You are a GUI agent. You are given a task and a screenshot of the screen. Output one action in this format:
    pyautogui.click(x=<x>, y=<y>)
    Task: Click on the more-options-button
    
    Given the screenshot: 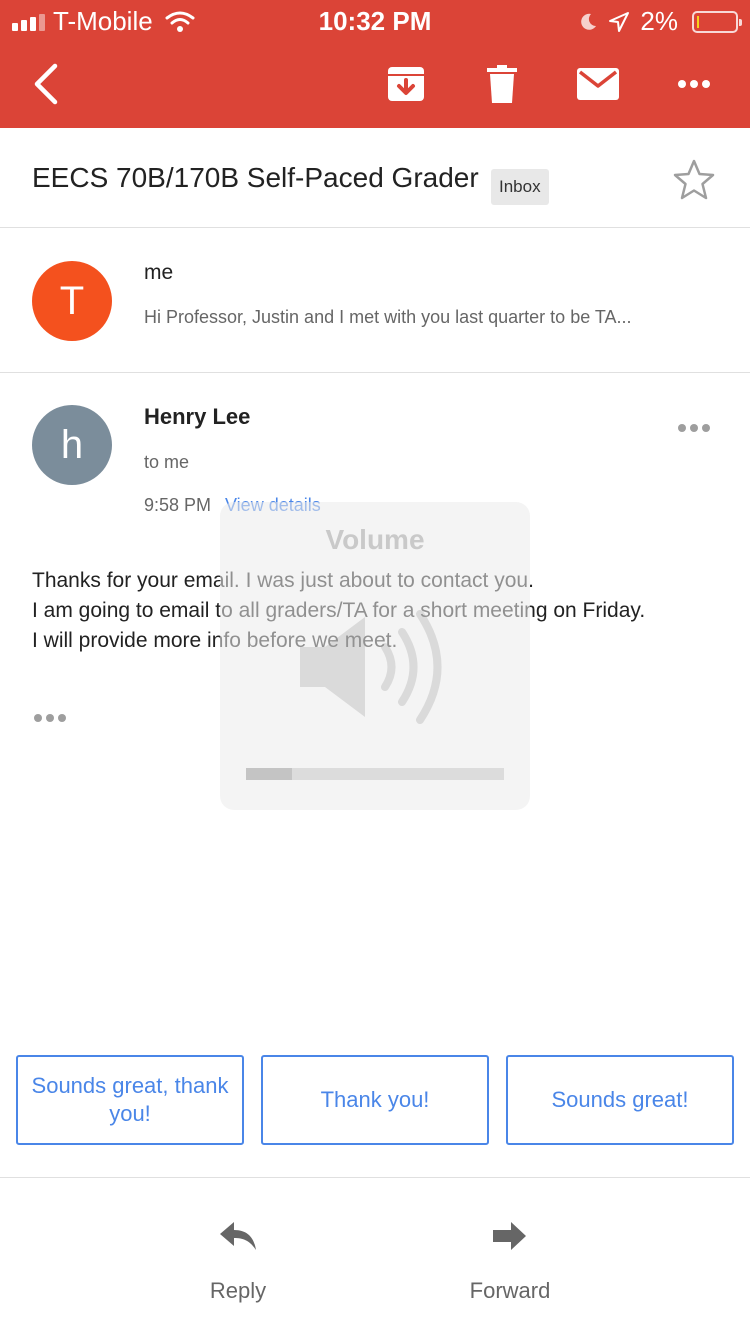 What is the action you would take?
    pyautogui.click(x=694, y=84)
    